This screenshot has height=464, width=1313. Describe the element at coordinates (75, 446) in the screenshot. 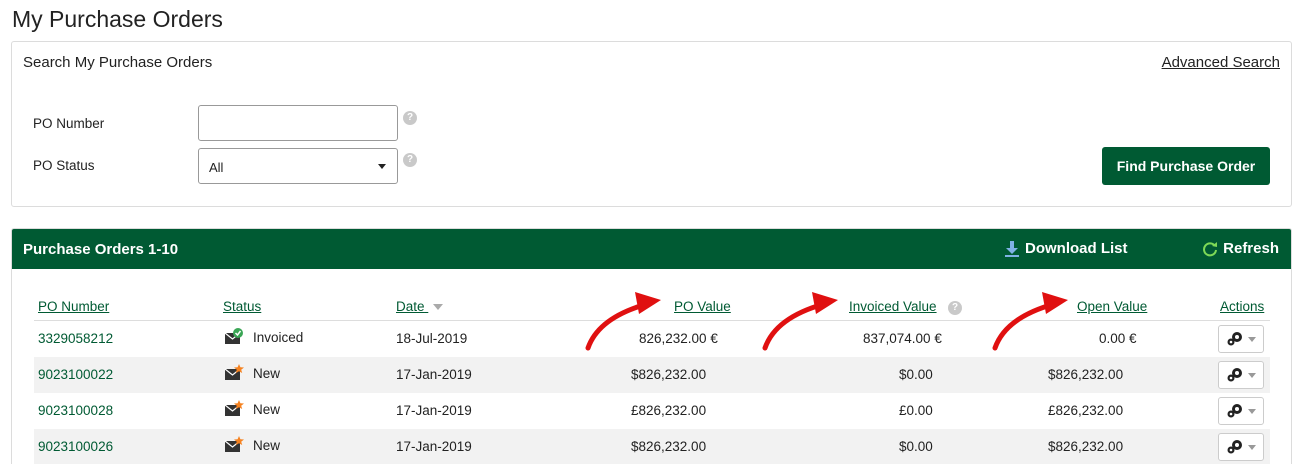

I see `po-number-link: 9023100026` at that location.